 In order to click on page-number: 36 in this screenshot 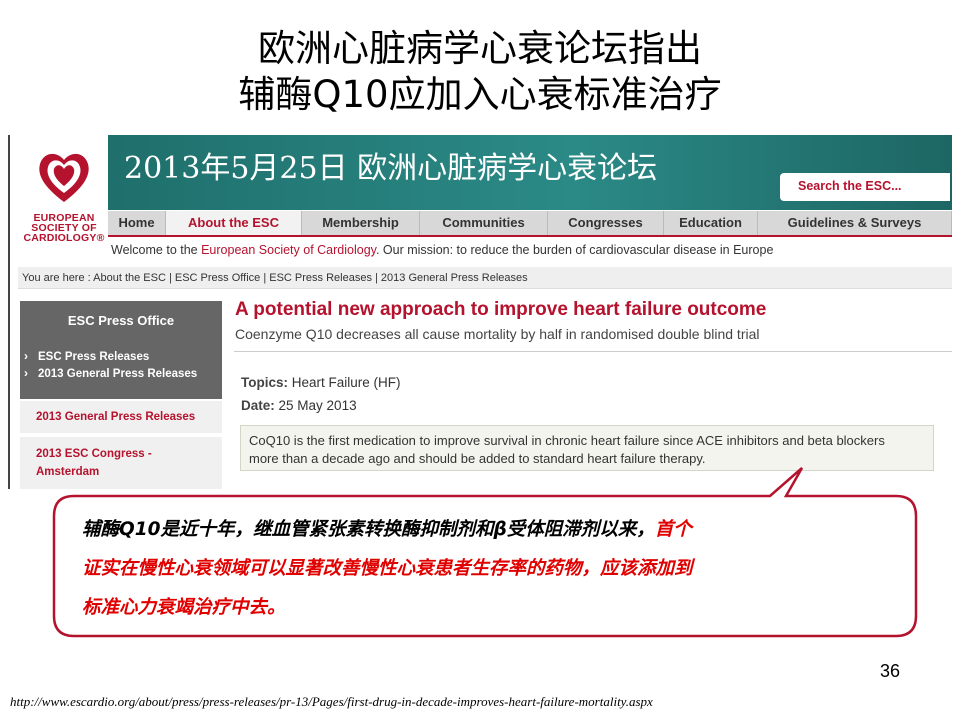, I will do `click(890, 671)`.